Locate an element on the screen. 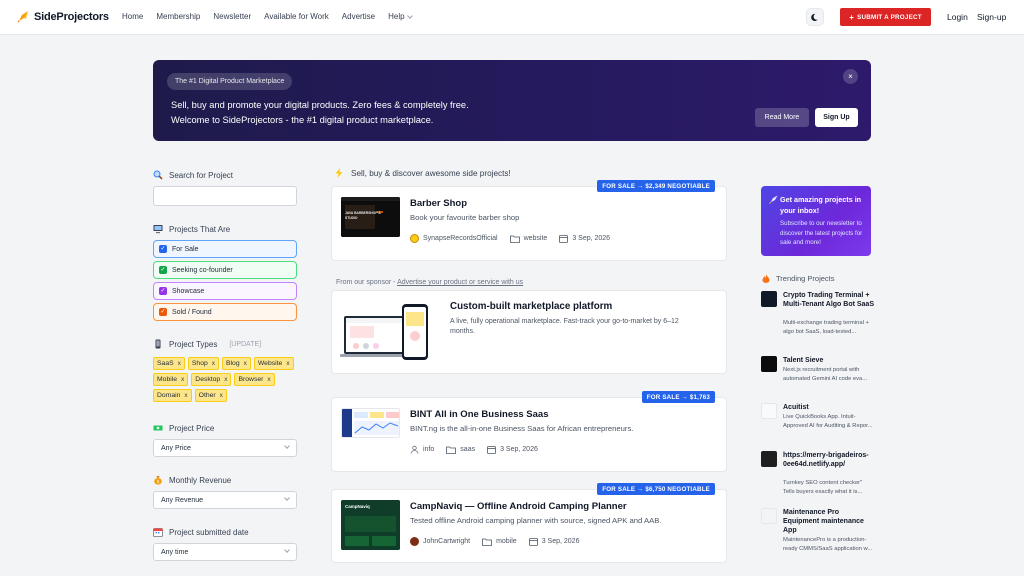 The image size is (1024, 576). types-update-link: [UPDATE] is located at coordinates (245, 344).